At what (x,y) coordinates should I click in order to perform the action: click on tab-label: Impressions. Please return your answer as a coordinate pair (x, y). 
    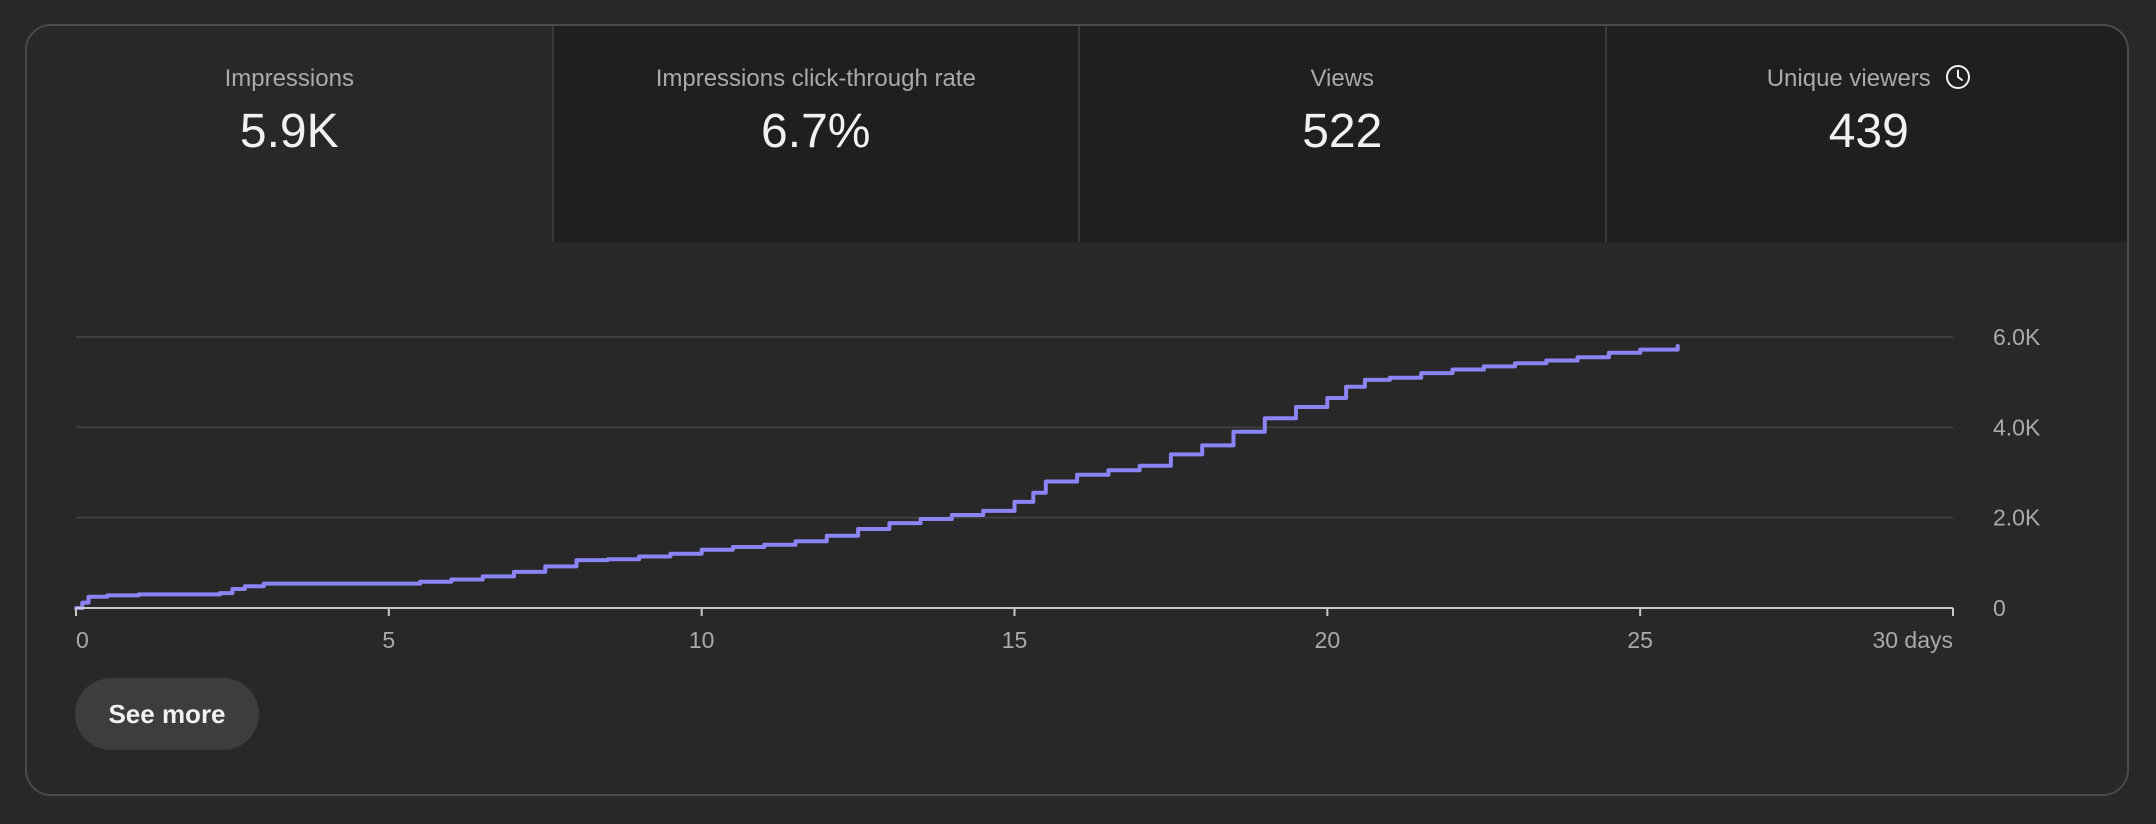
    Looking at the image, I should click on (289, 78).